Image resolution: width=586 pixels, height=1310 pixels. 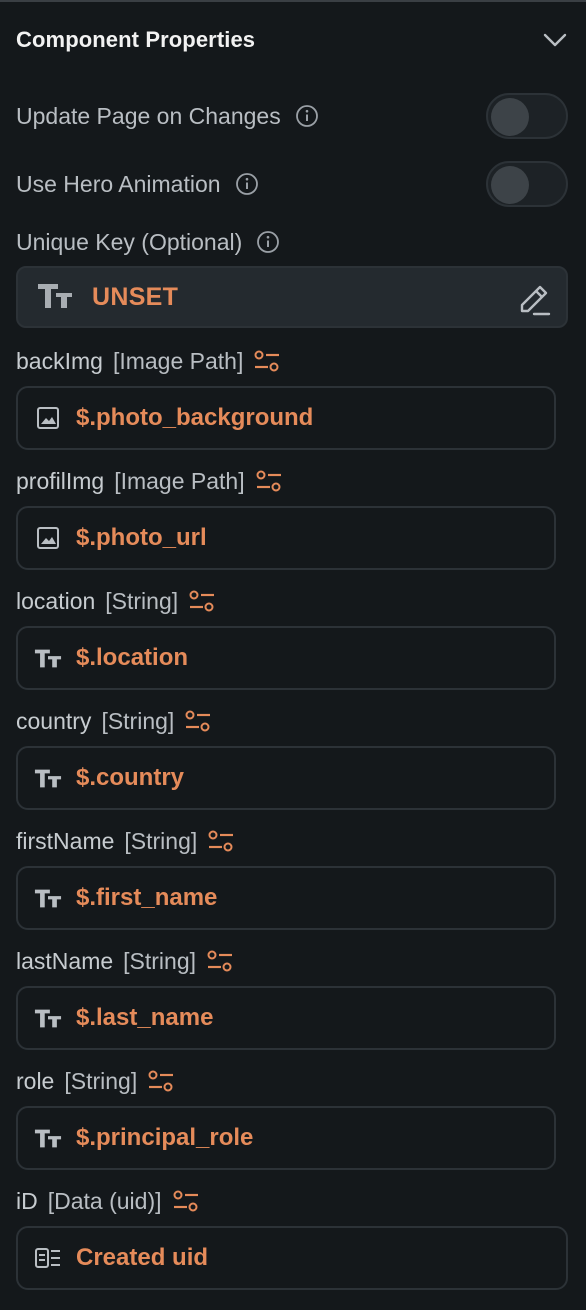 I want to click on param-name: iD, so click(x=27, y=1200).